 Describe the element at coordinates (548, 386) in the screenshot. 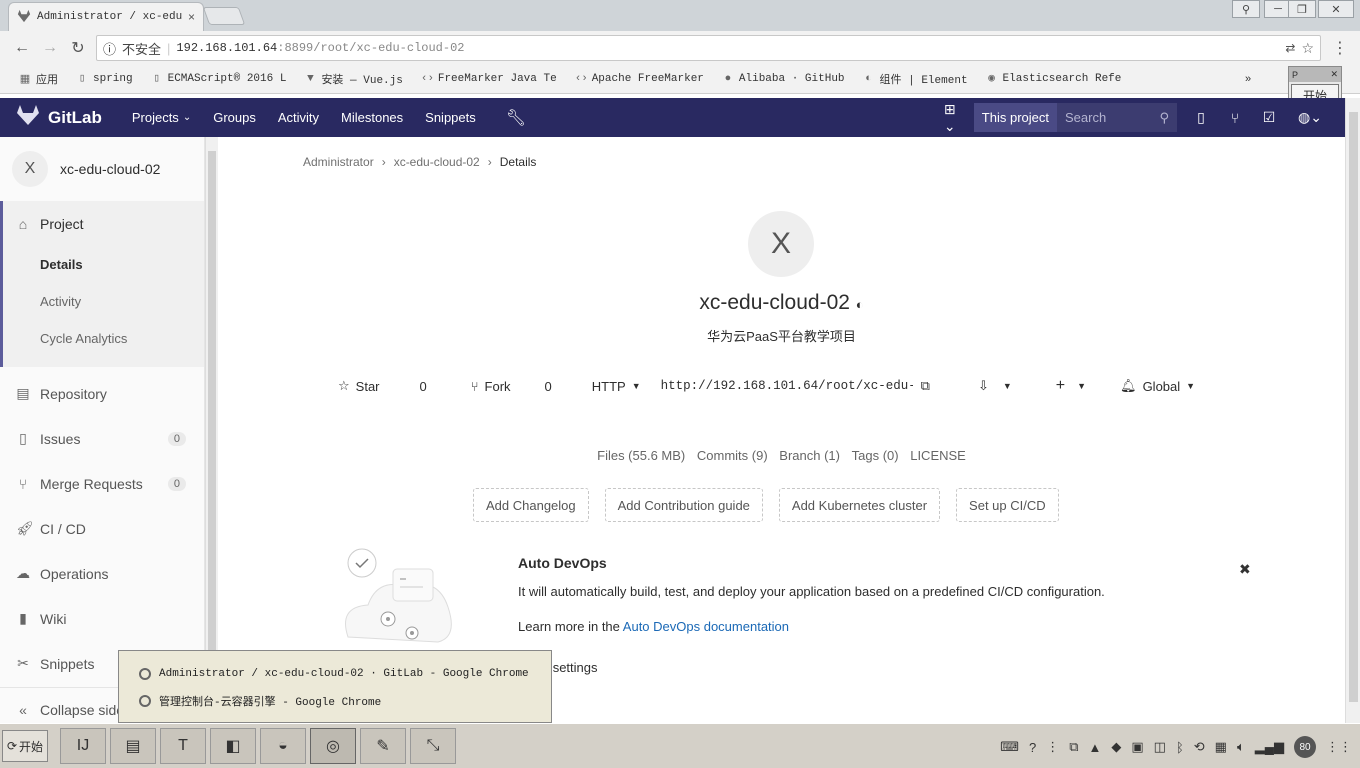

I see `fork-count: 0` at that location.